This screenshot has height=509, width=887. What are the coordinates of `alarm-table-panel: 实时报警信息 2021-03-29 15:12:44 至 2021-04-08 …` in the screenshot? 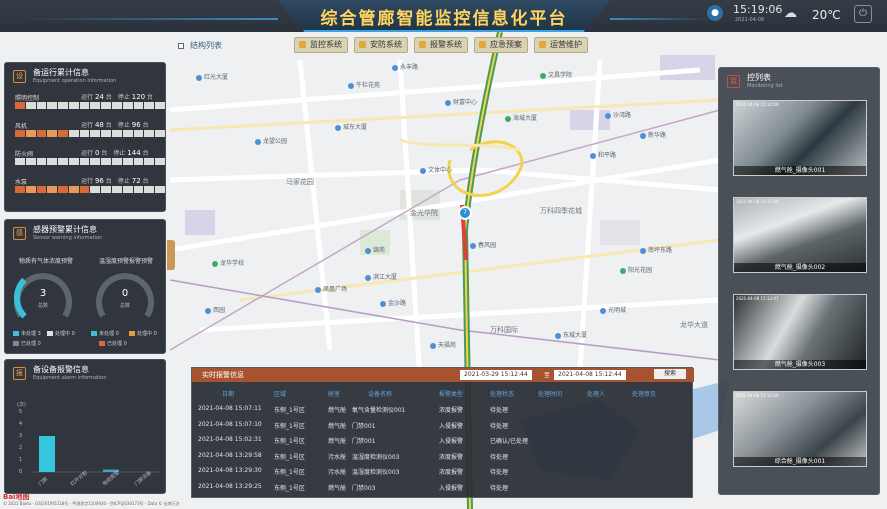 It's located at (442, 432).